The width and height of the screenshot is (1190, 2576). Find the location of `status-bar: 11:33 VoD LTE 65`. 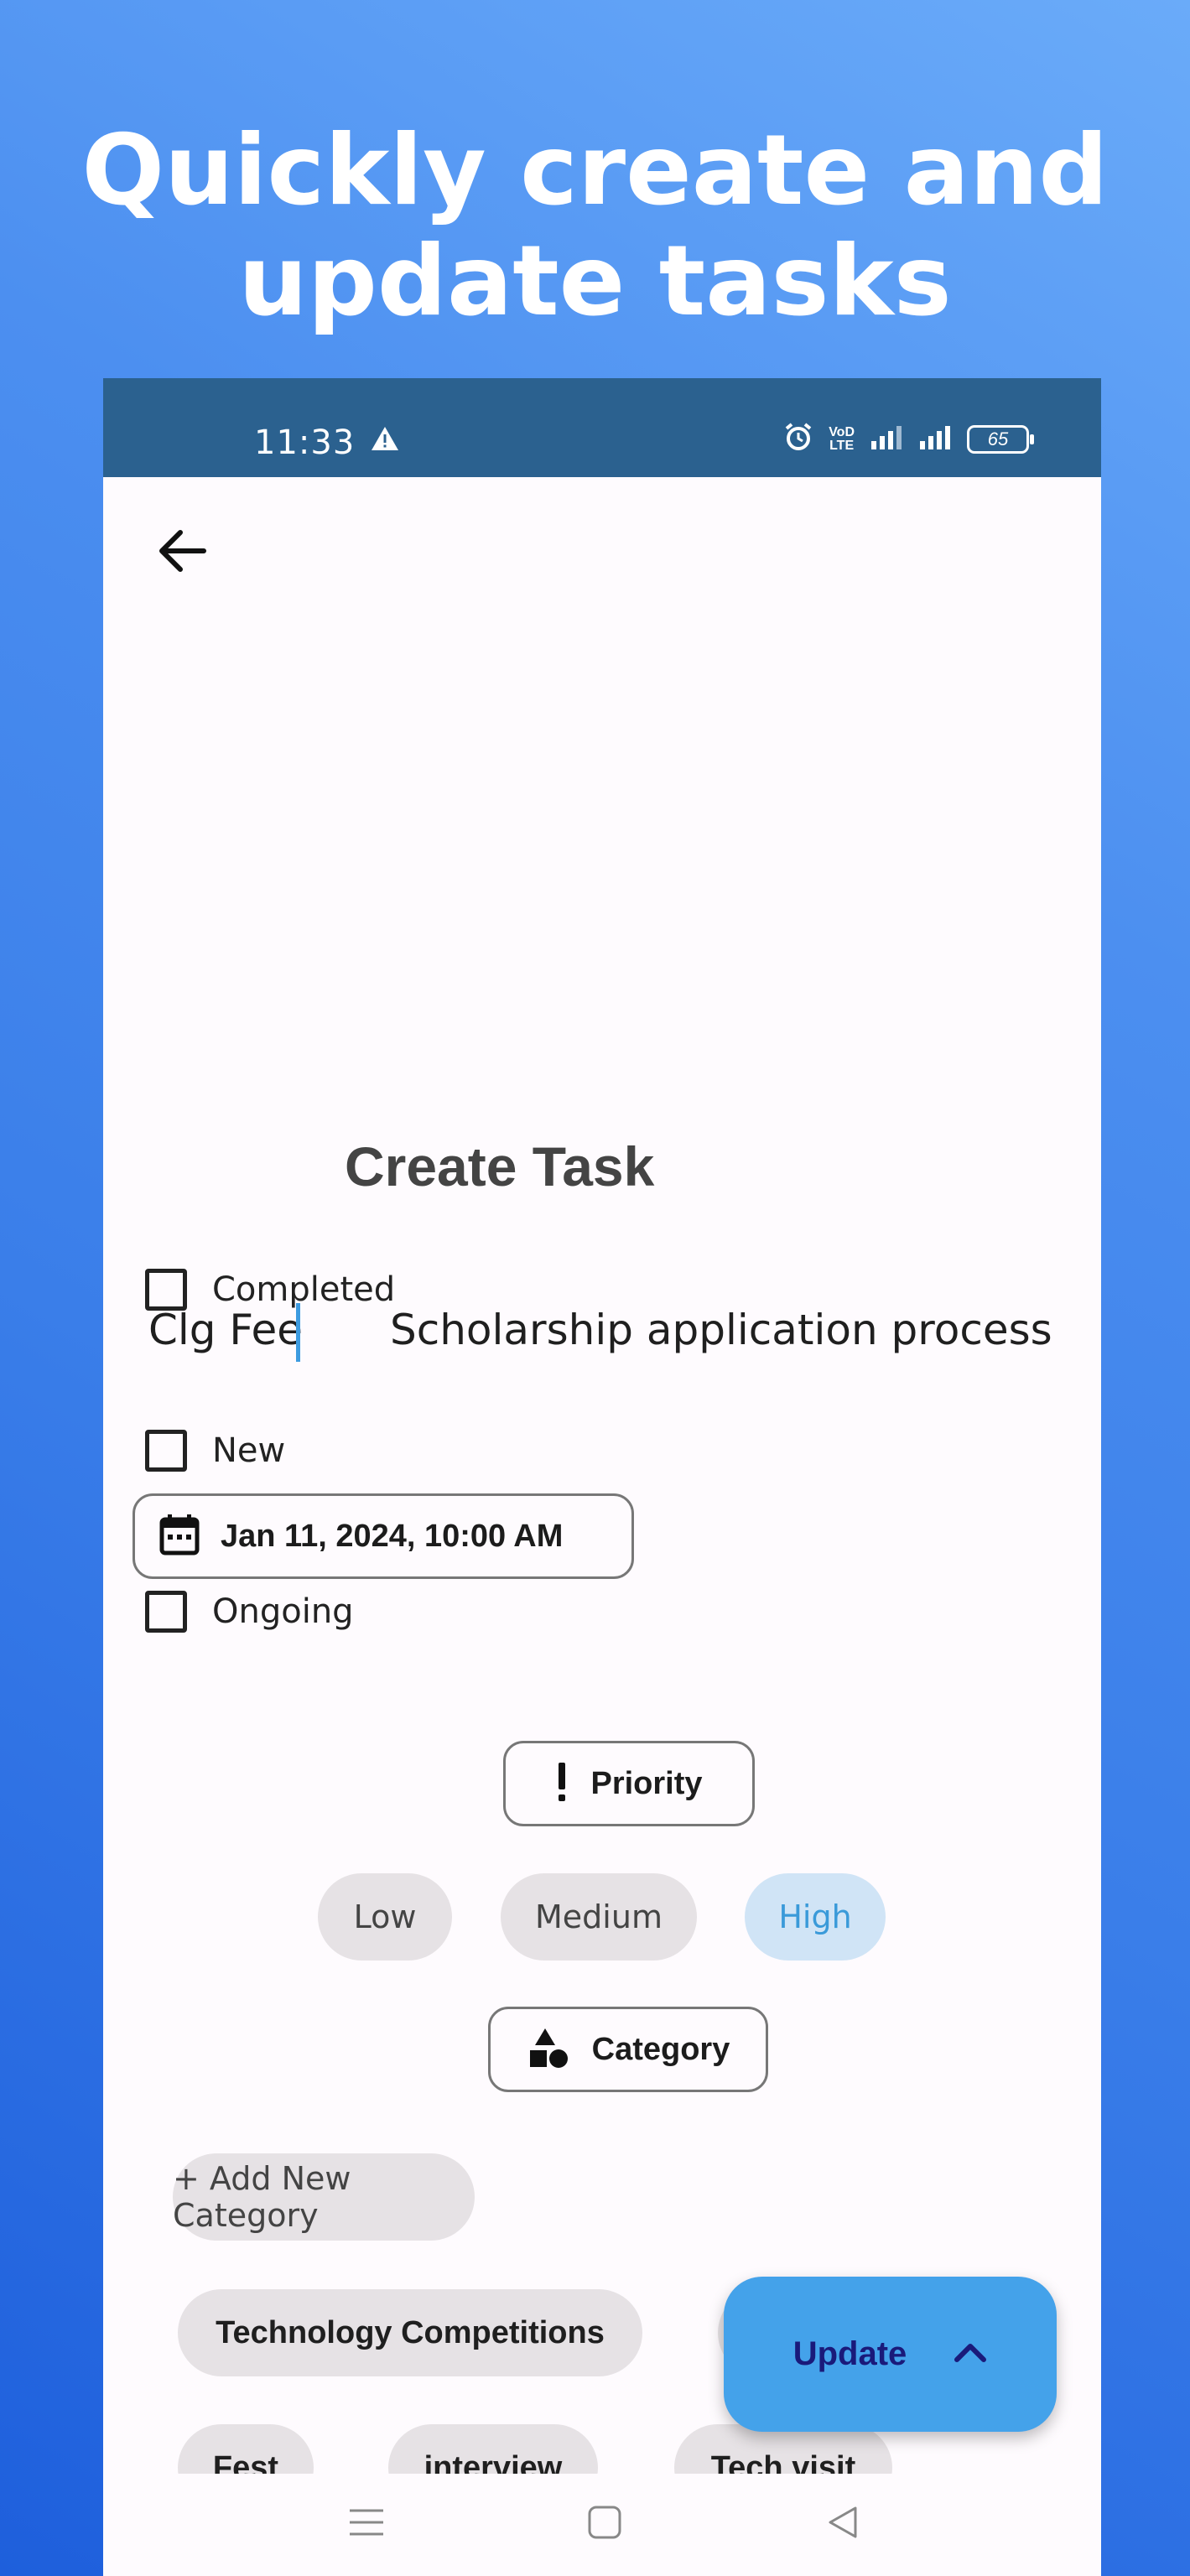

status-bar: 11:33 VoD LTE 65 is located at coordinates (602, 427).